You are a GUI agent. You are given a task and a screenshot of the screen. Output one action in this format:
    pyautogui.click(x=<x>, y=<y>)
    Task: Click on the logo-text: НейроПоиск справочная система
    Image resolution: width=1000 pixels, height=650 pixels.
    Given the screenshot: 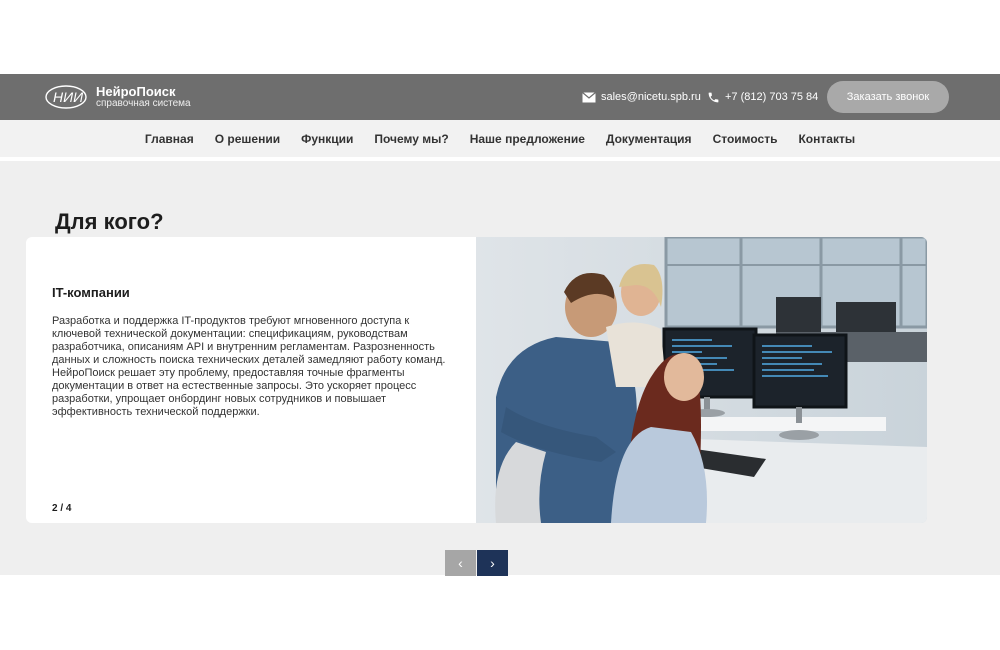 What is the action you would take?
    pyautogui.click(x=143, y=97)
    